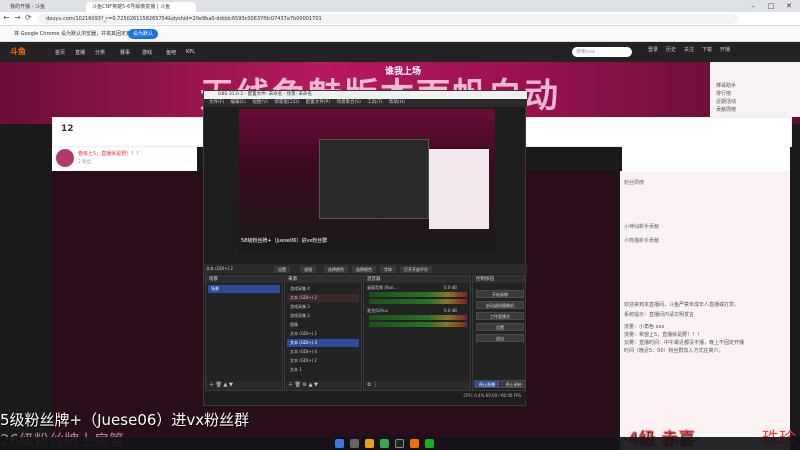  What do you see at coordinates (377, 310) in the screenshot?
I see `mixer-track-name: 麦克风/Aux` at bounding box center [377, 310].